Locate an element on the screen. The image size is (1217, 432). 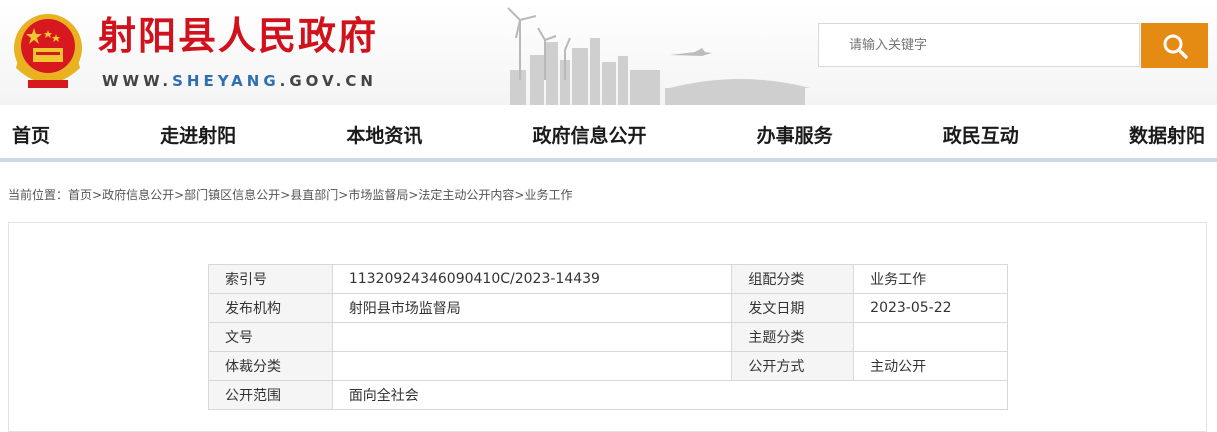
main-nav: 首页 走进射阳 本地资讯 政府信息公开 办事服务 政民互动 数据射阳 is located at coordinates (608, 134).